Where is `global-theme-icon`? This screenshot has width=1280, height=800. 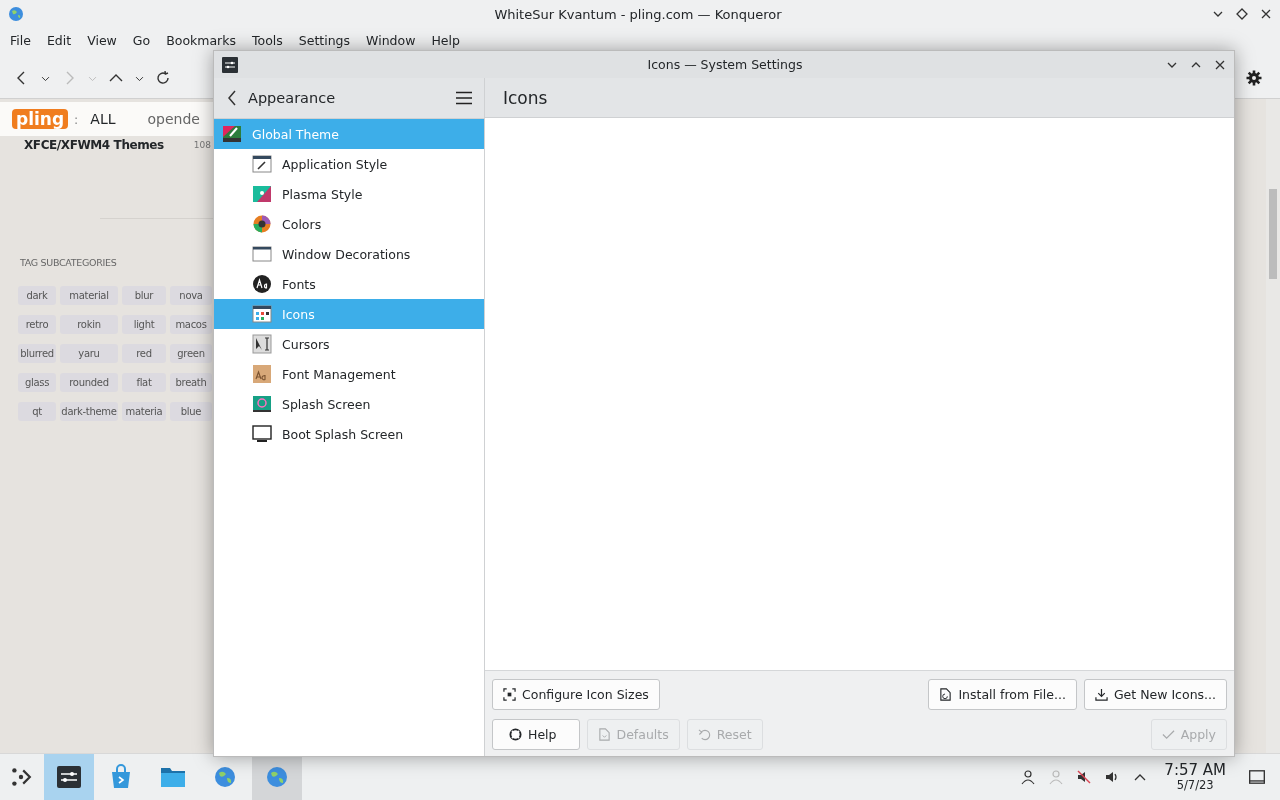
global-theme-icon is located at coordinates (232, 134).